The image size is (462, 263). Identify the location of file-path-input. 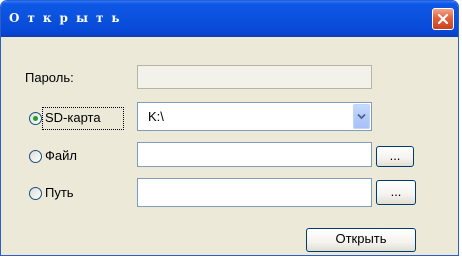
(254, 154).